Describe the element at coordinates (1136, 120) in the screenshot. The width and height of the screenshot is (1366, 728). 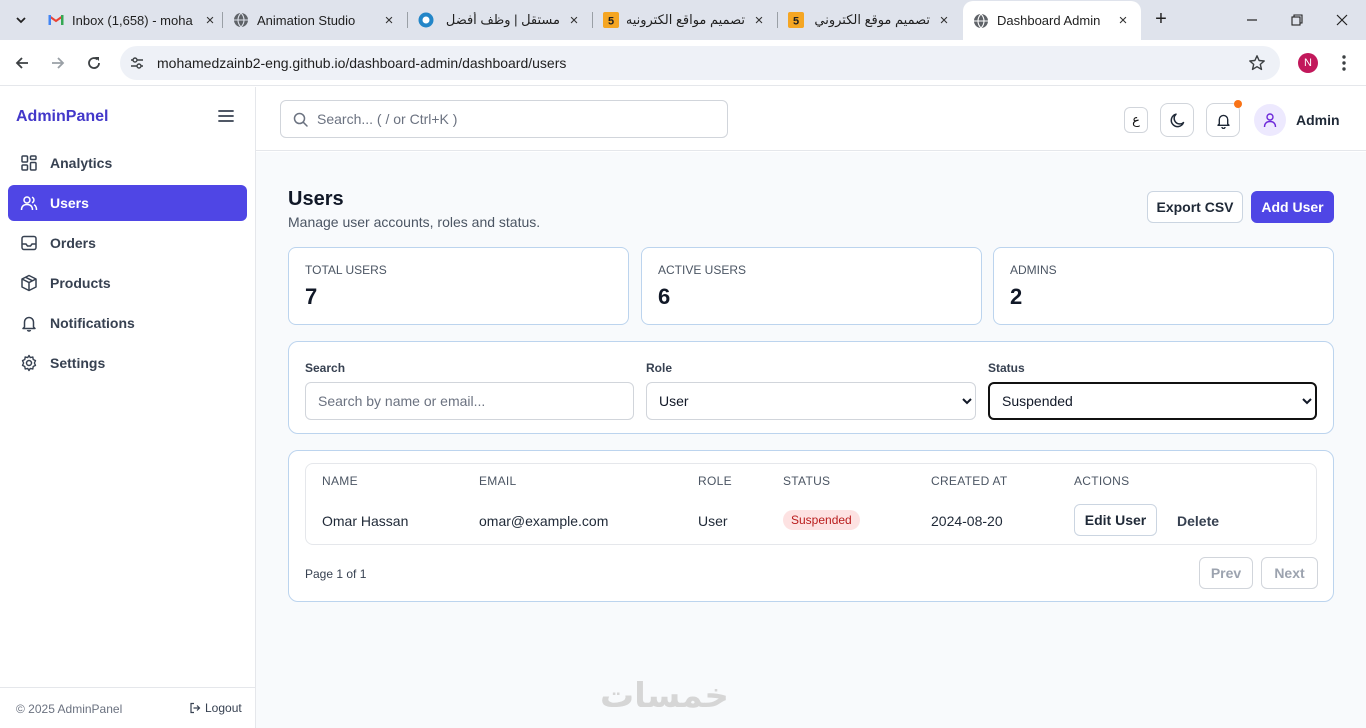
I see `language-toggle-button: ع` at that location.